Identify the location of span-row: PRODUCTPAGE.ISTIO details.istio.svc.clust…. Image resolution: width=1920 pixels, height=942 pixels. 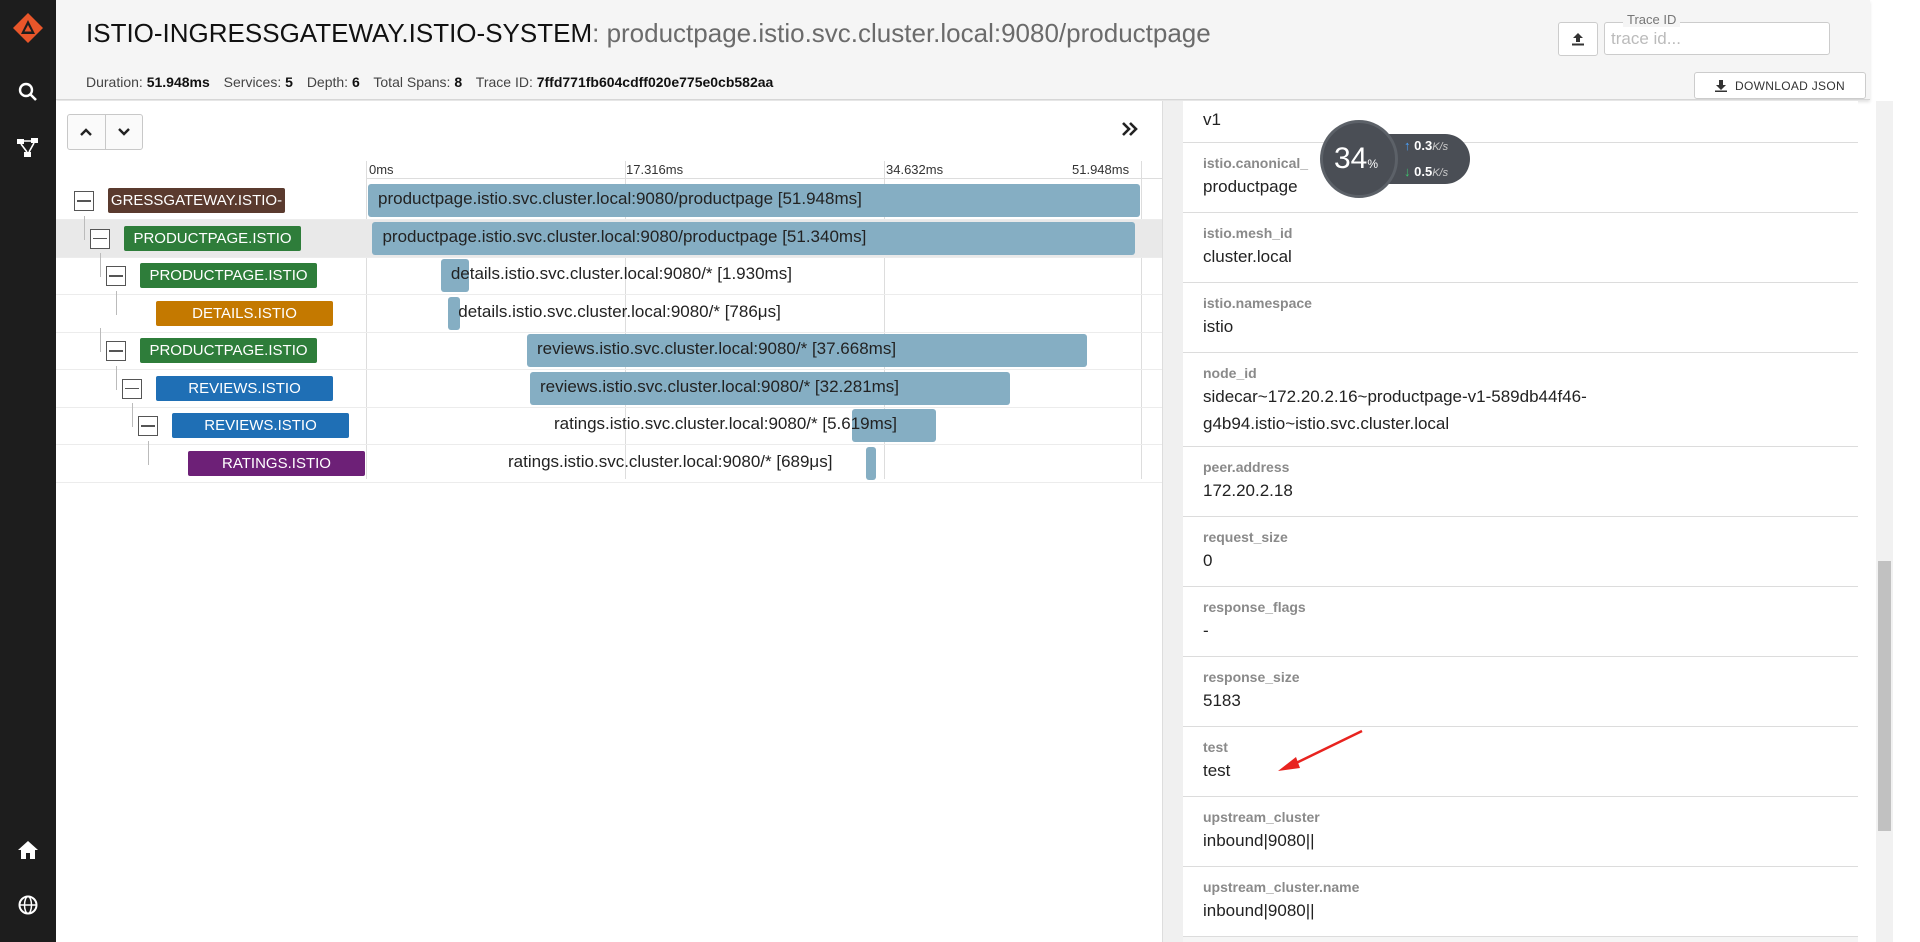
(609, 274).